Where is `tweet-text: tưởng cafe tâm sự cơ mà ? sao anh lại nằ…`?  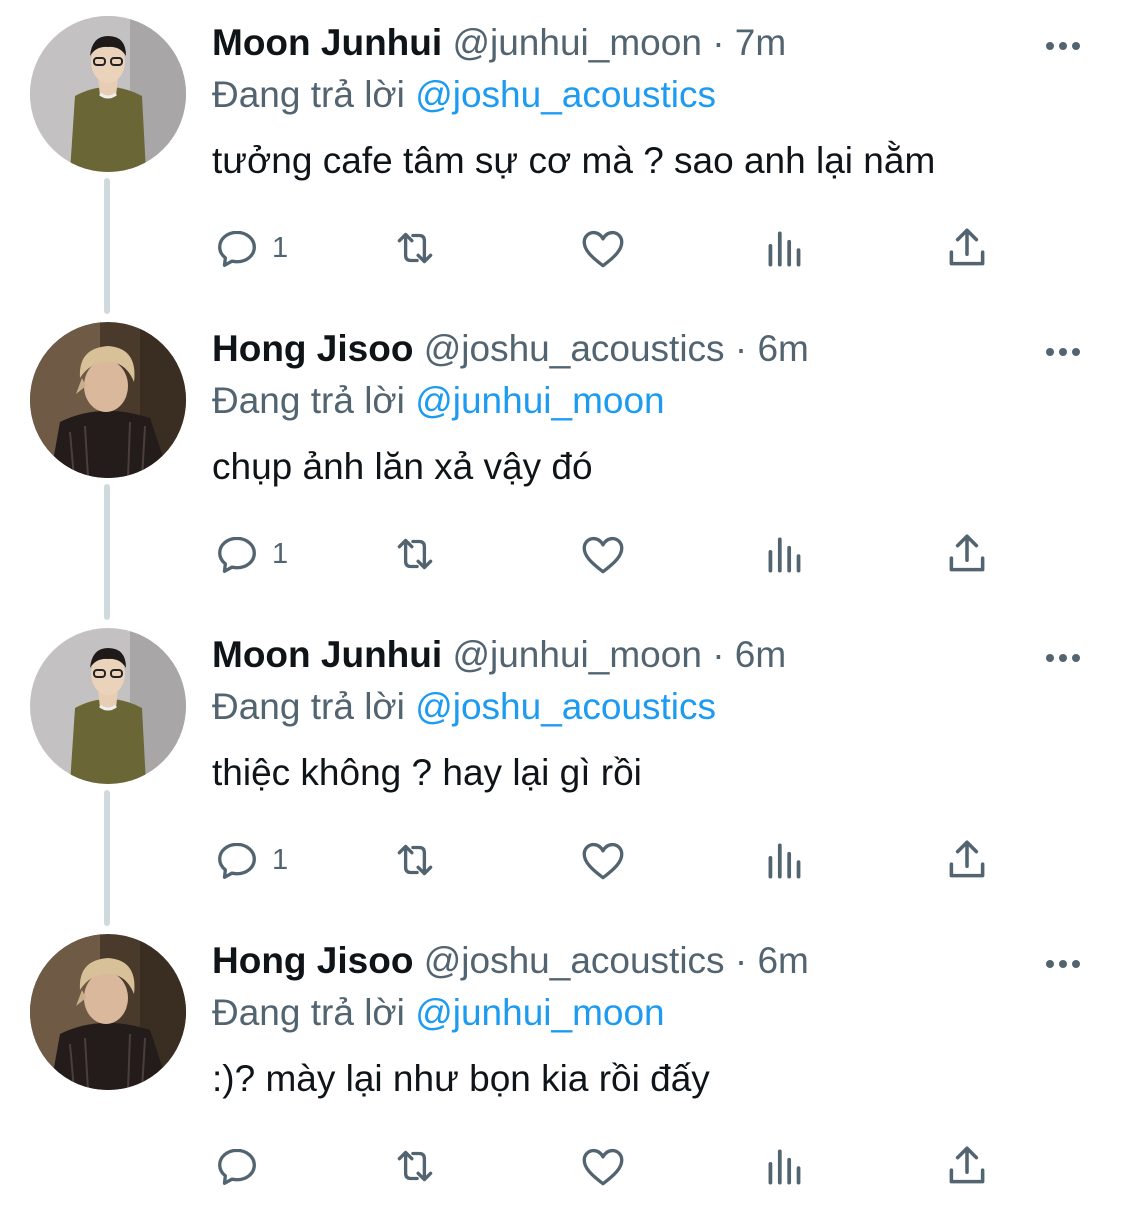
tweet-text: tưởng cafe tâm sự cơ mà ? sao anh lại nằ… is located at coordinates (574, 160).